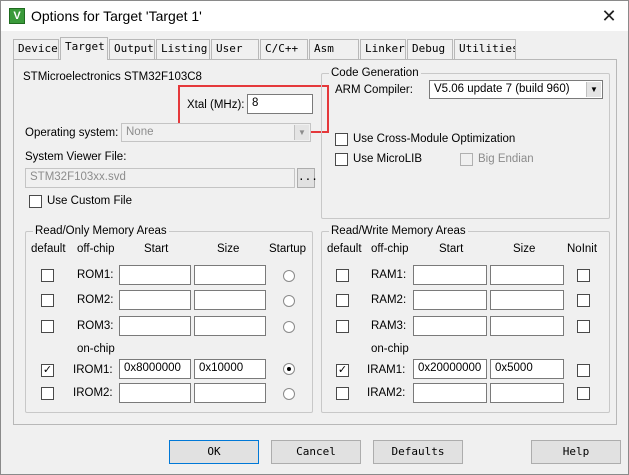  Describe the element at coordinates (36, 49) in the screenshot. I see `tab-device: Device` at that location.